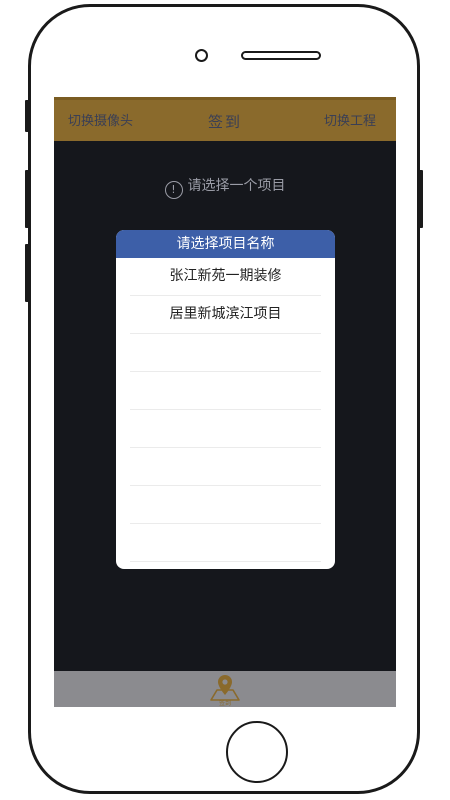  Describe the element at coordinates (173, 190) in the screenshot. I see `info-icon: !` at that location.